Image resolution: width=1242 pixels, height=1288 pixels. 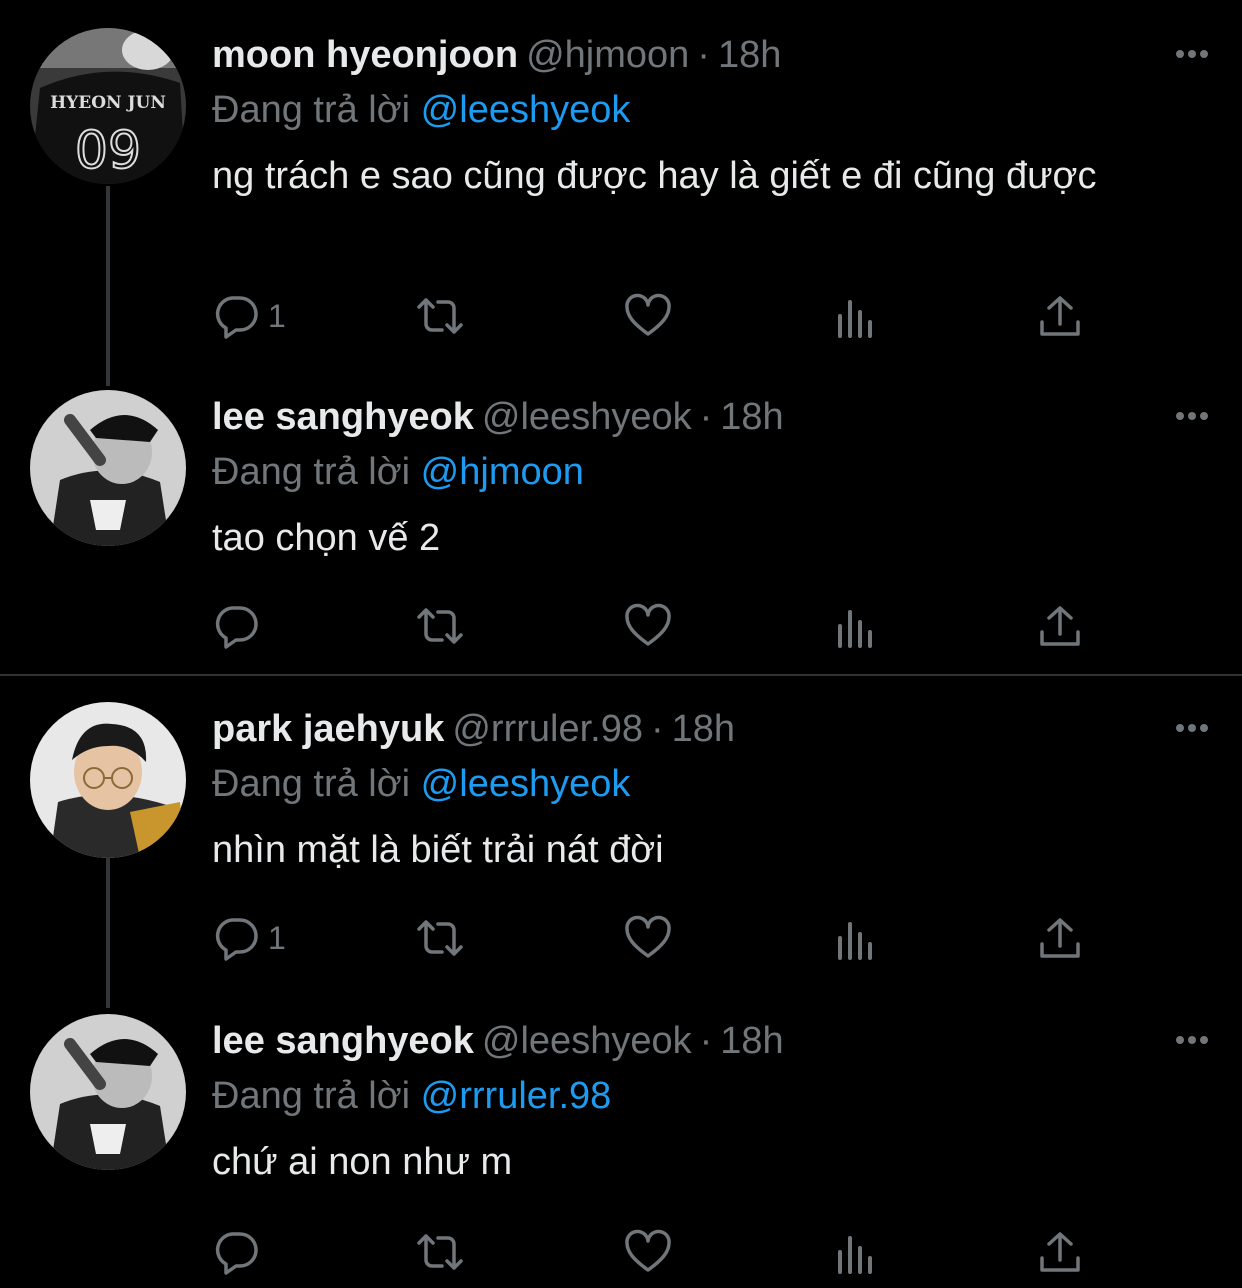 What do you see at coordinates (108, 103) in the screenshot?
I see `jersey-name-text: HYEON JUN` at bounding box center [108, 103].